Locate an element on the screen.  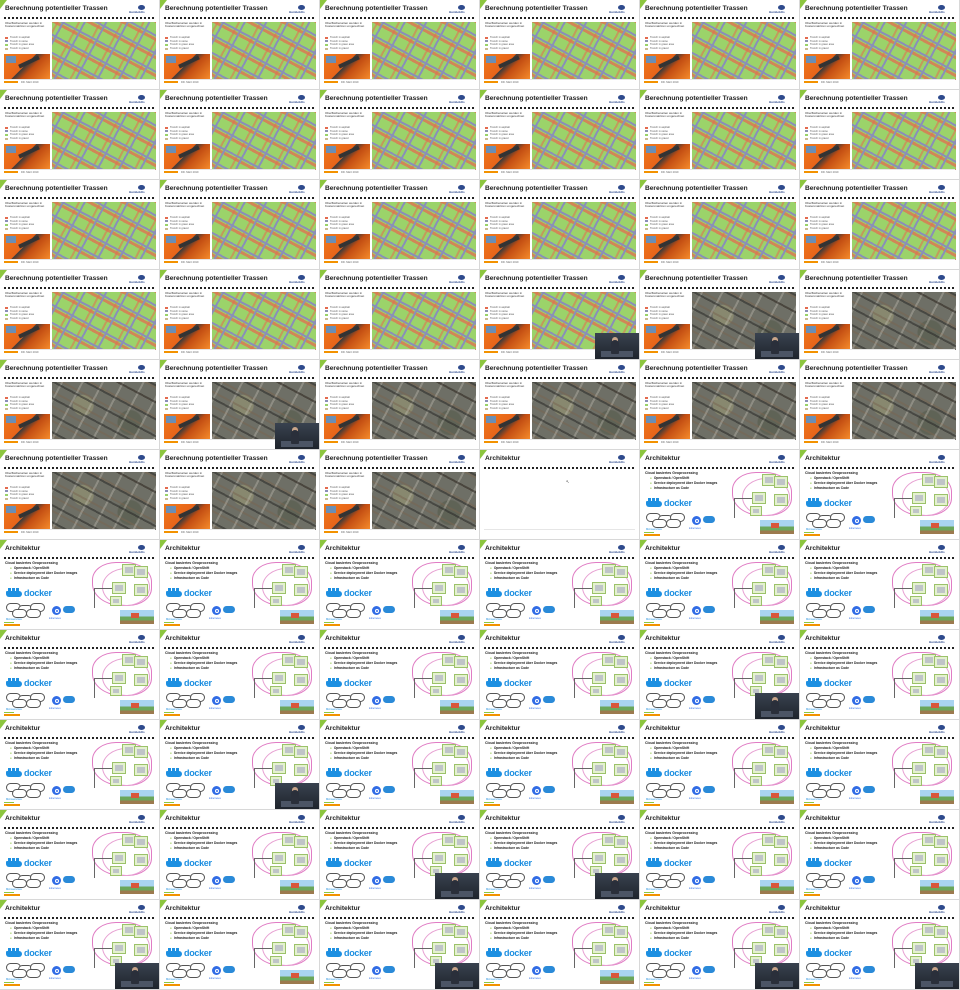
microservices-clouds-icon is located at coordinates (186, 790).